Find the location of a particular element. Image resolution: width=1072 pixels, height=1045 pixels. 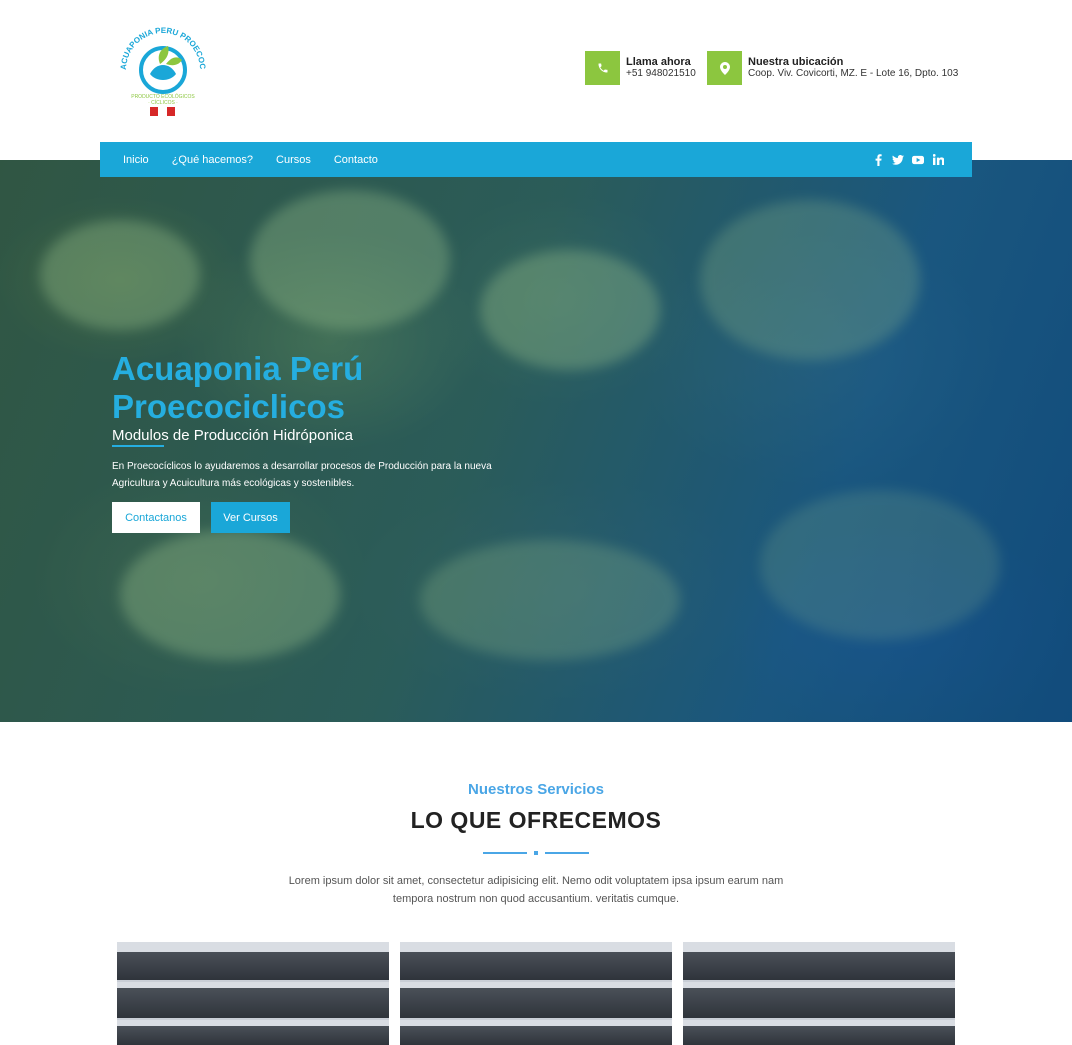

divider-right is located at coordinates (567, 853).